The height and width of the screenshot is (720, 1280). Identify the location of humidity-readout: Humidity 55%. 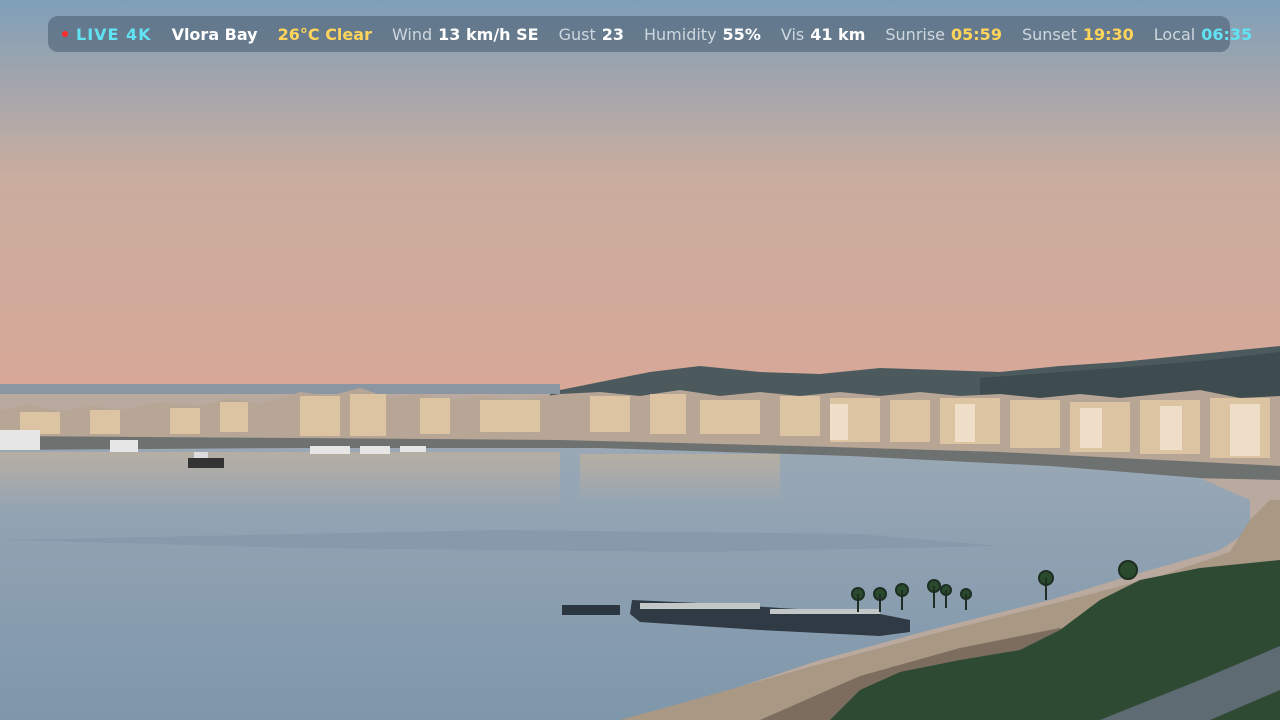
(702, 34).